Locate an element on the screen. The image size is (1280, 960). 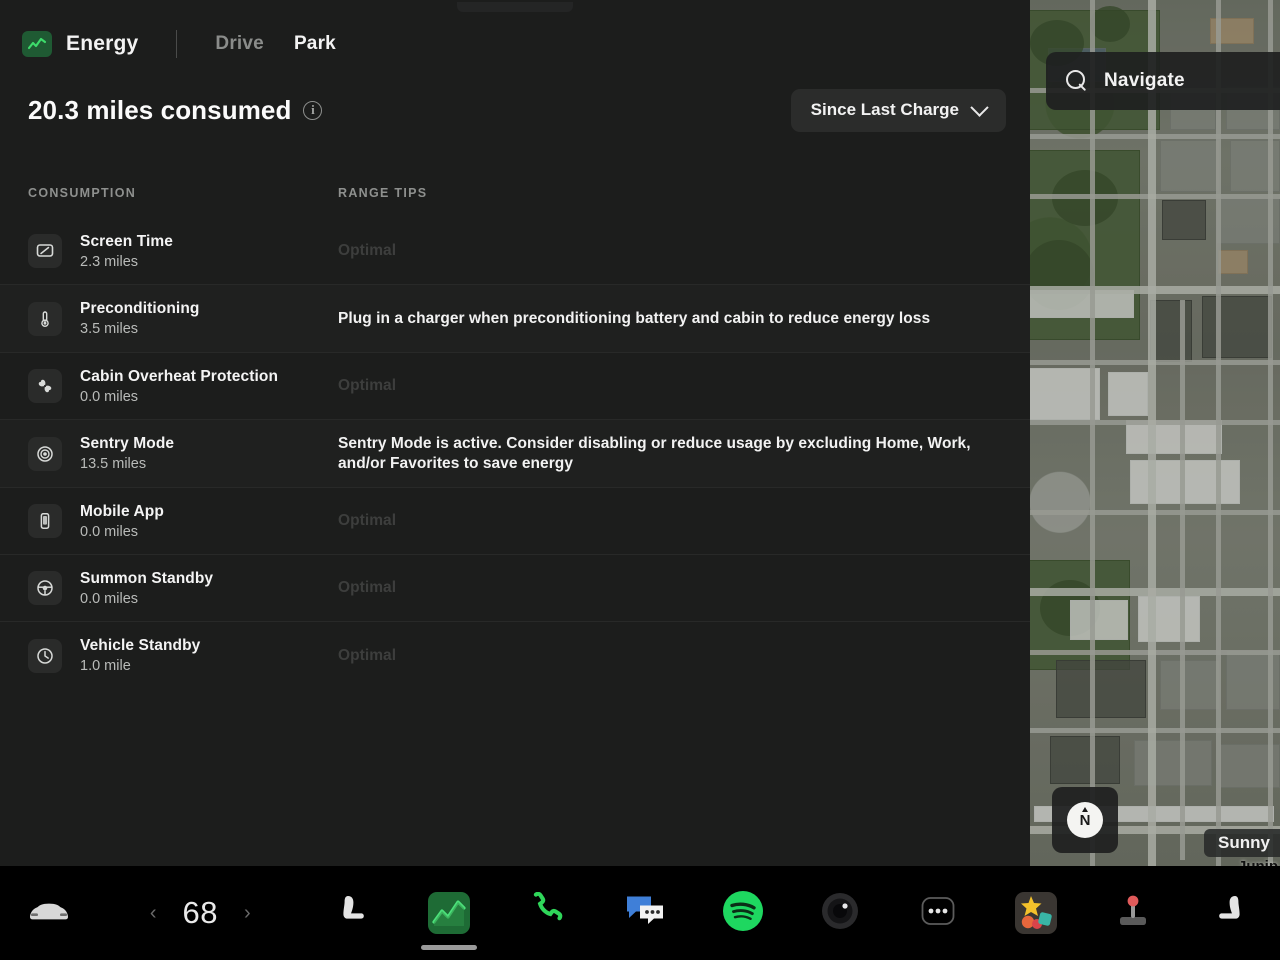
compass-button: N is located at coordinates (1085, 820).